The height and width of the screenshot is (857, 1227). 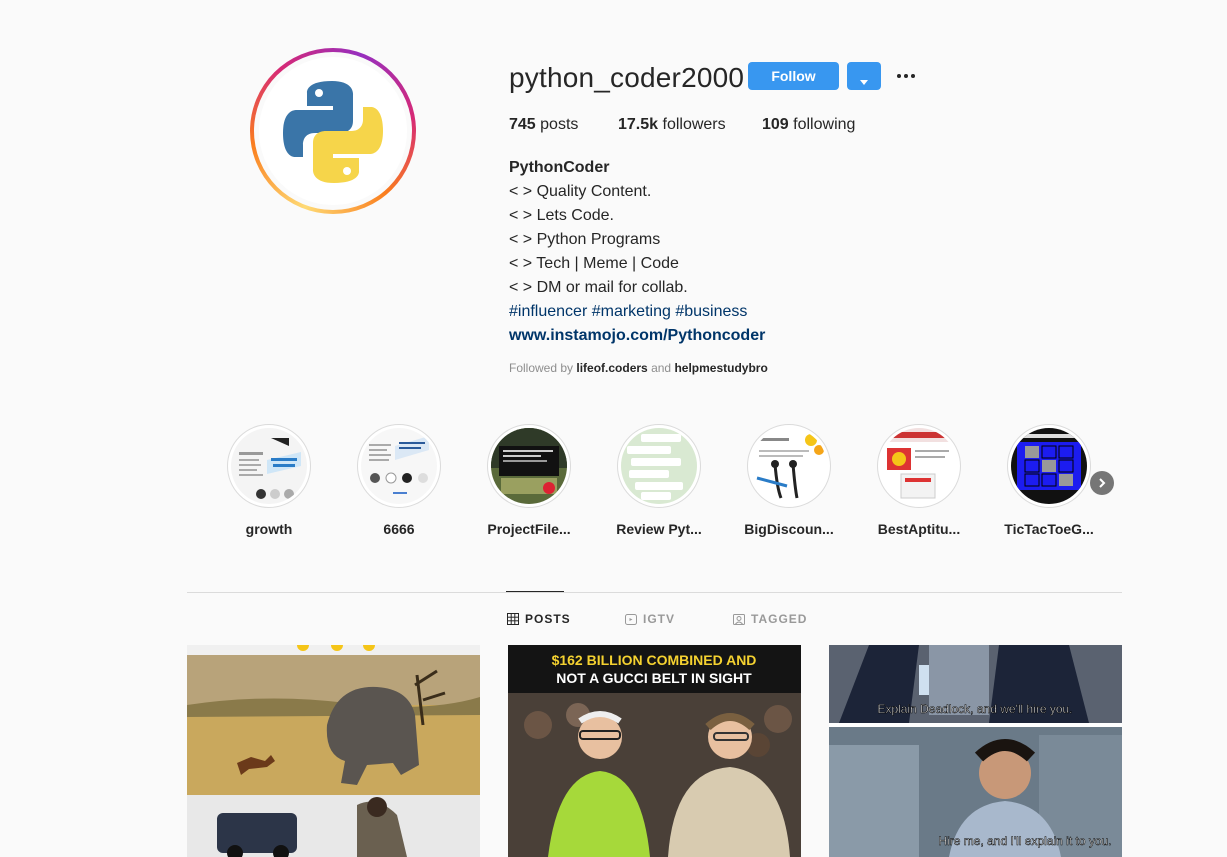 I want to click on following-stat: 109 following, so click(x=808, y=125).